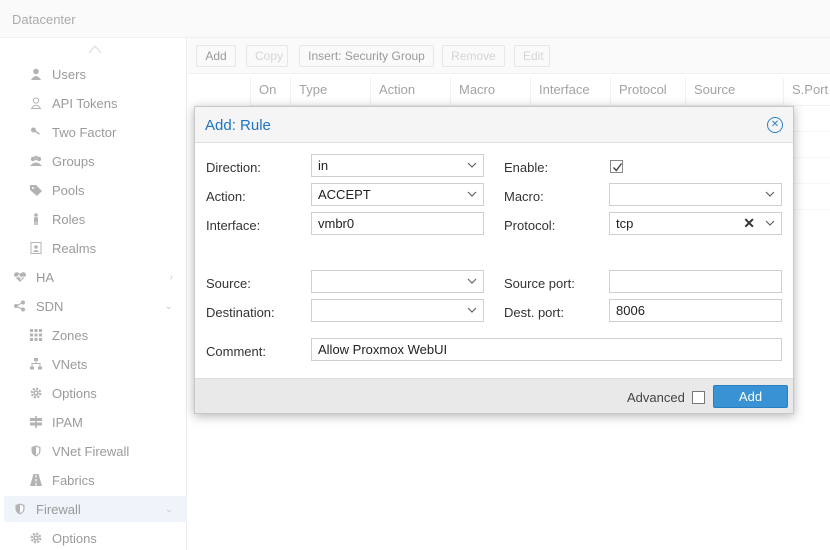 This screenshot has height=550, width=830. Describe the element at coordinates (526, 167) in the screenshot. I see `enable-label: Enable:` at that location.